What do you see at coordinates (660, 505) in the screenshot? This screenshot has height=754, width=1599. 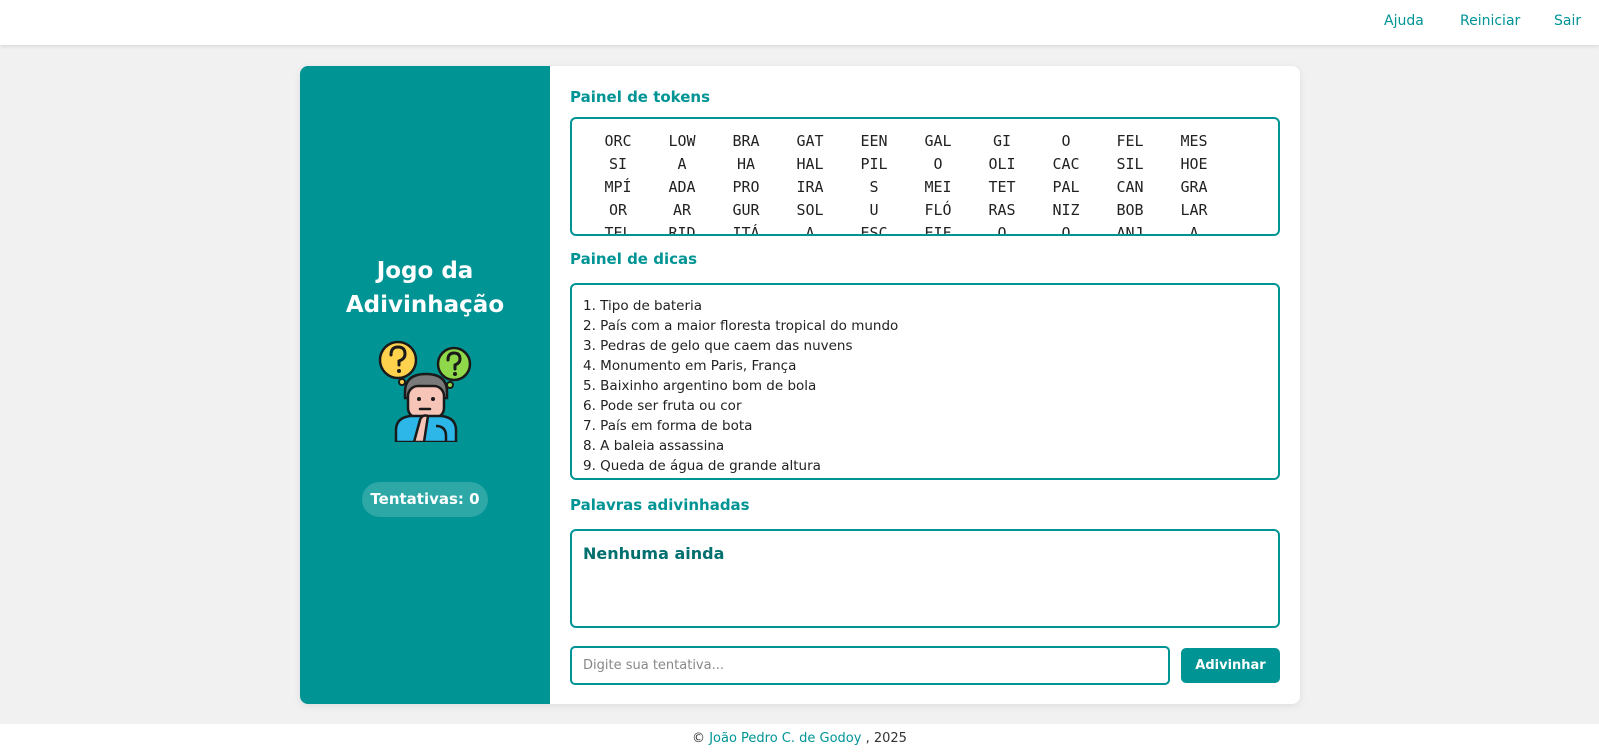 I see `guessed-panel-title: Palavras adivinhadas` at bounding box center [660, 505].